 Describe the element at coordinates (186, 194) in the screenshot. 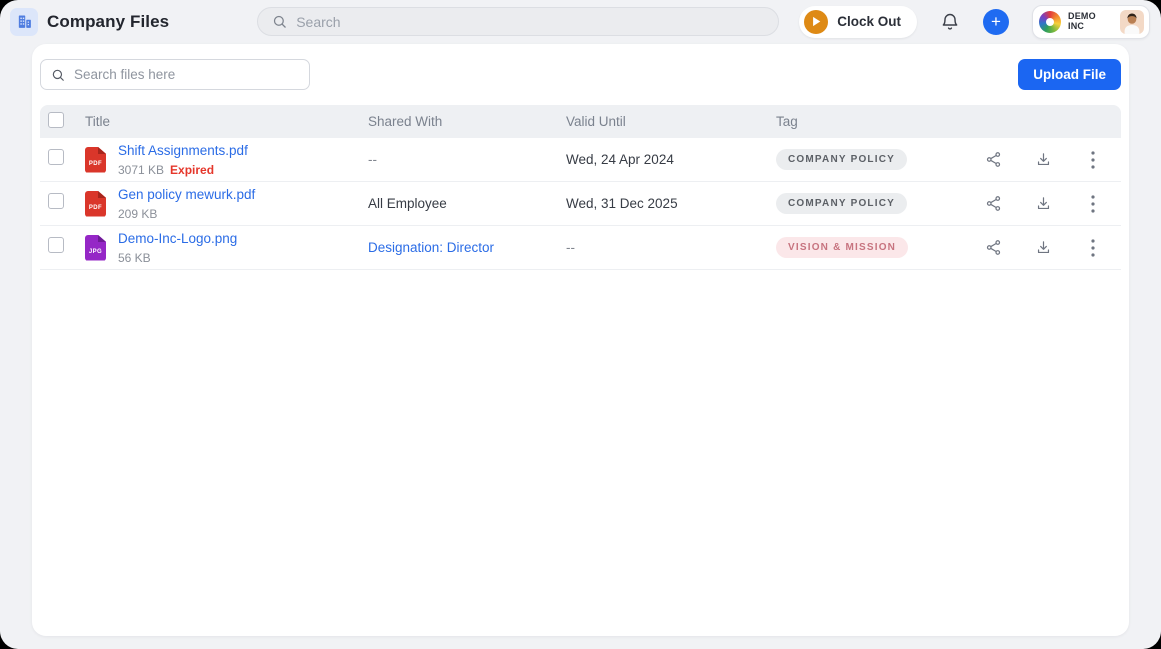

I see `file-name-link: Gen policy mewurk.pdf` at that location.